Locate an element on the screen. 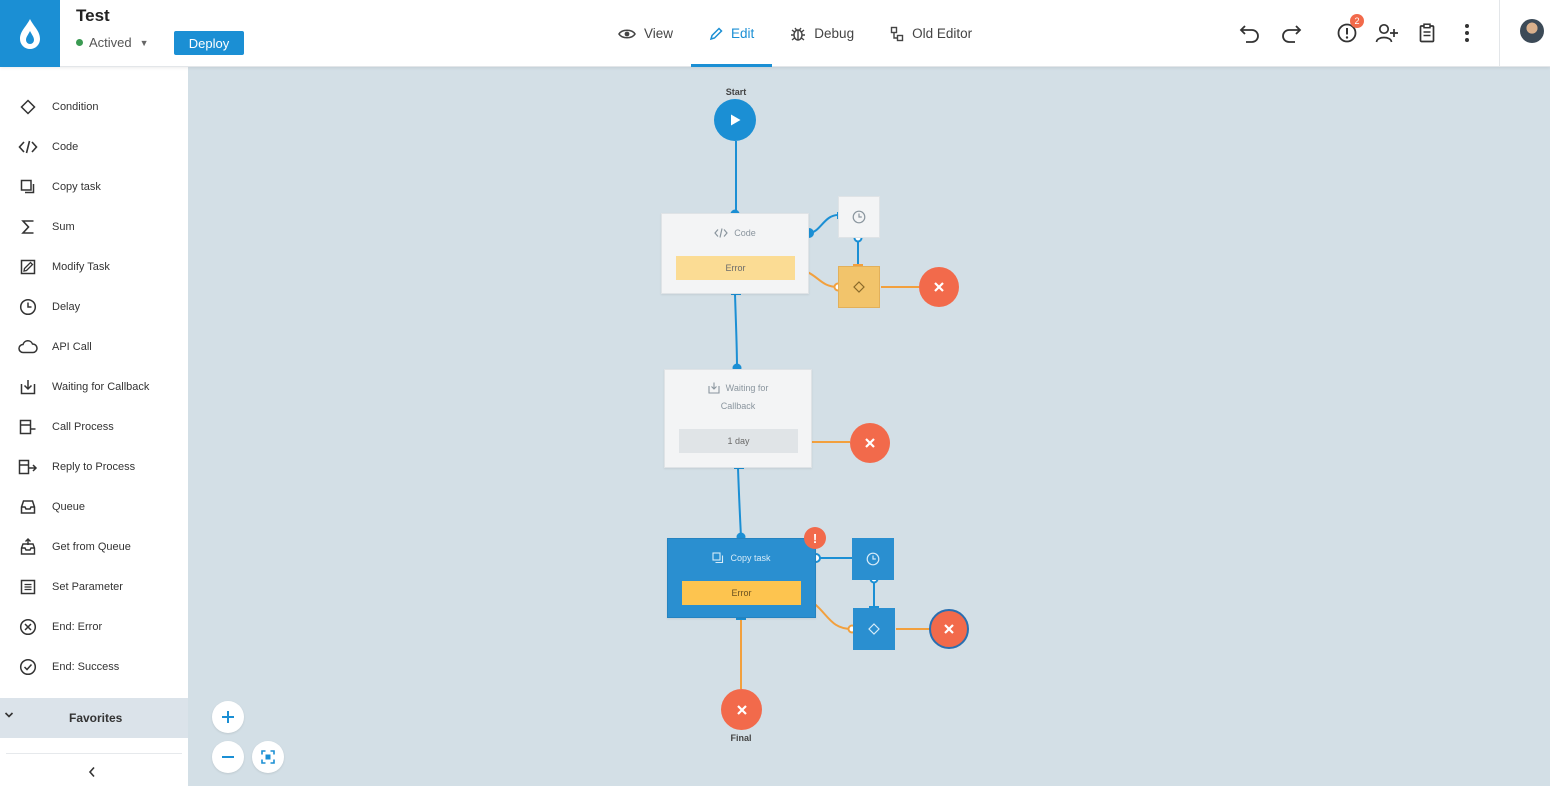 The image size is (1550, 786). tab-edit: Edit is located at coordinates (732, 33).